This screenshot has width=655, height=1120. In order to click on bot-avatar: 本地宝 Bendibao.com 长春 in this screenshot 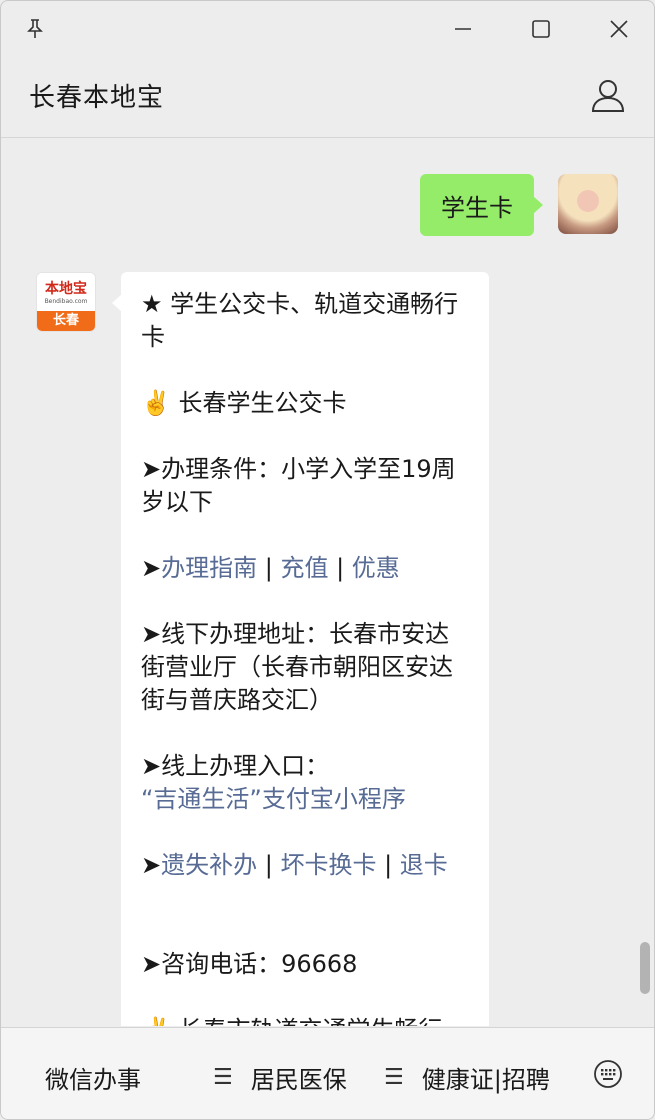, I will do `click(66, 302)`.